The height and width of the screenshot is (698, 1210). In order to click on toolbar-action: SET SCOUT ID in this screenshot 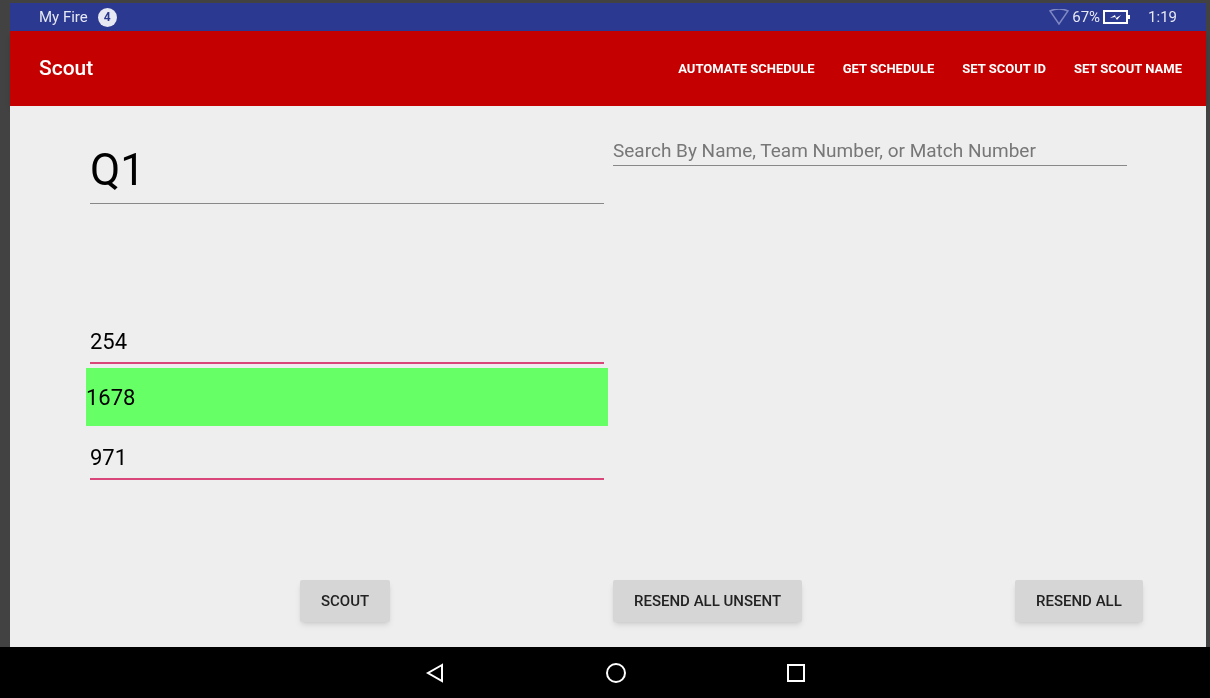, I will do `click(1004, 68)`.